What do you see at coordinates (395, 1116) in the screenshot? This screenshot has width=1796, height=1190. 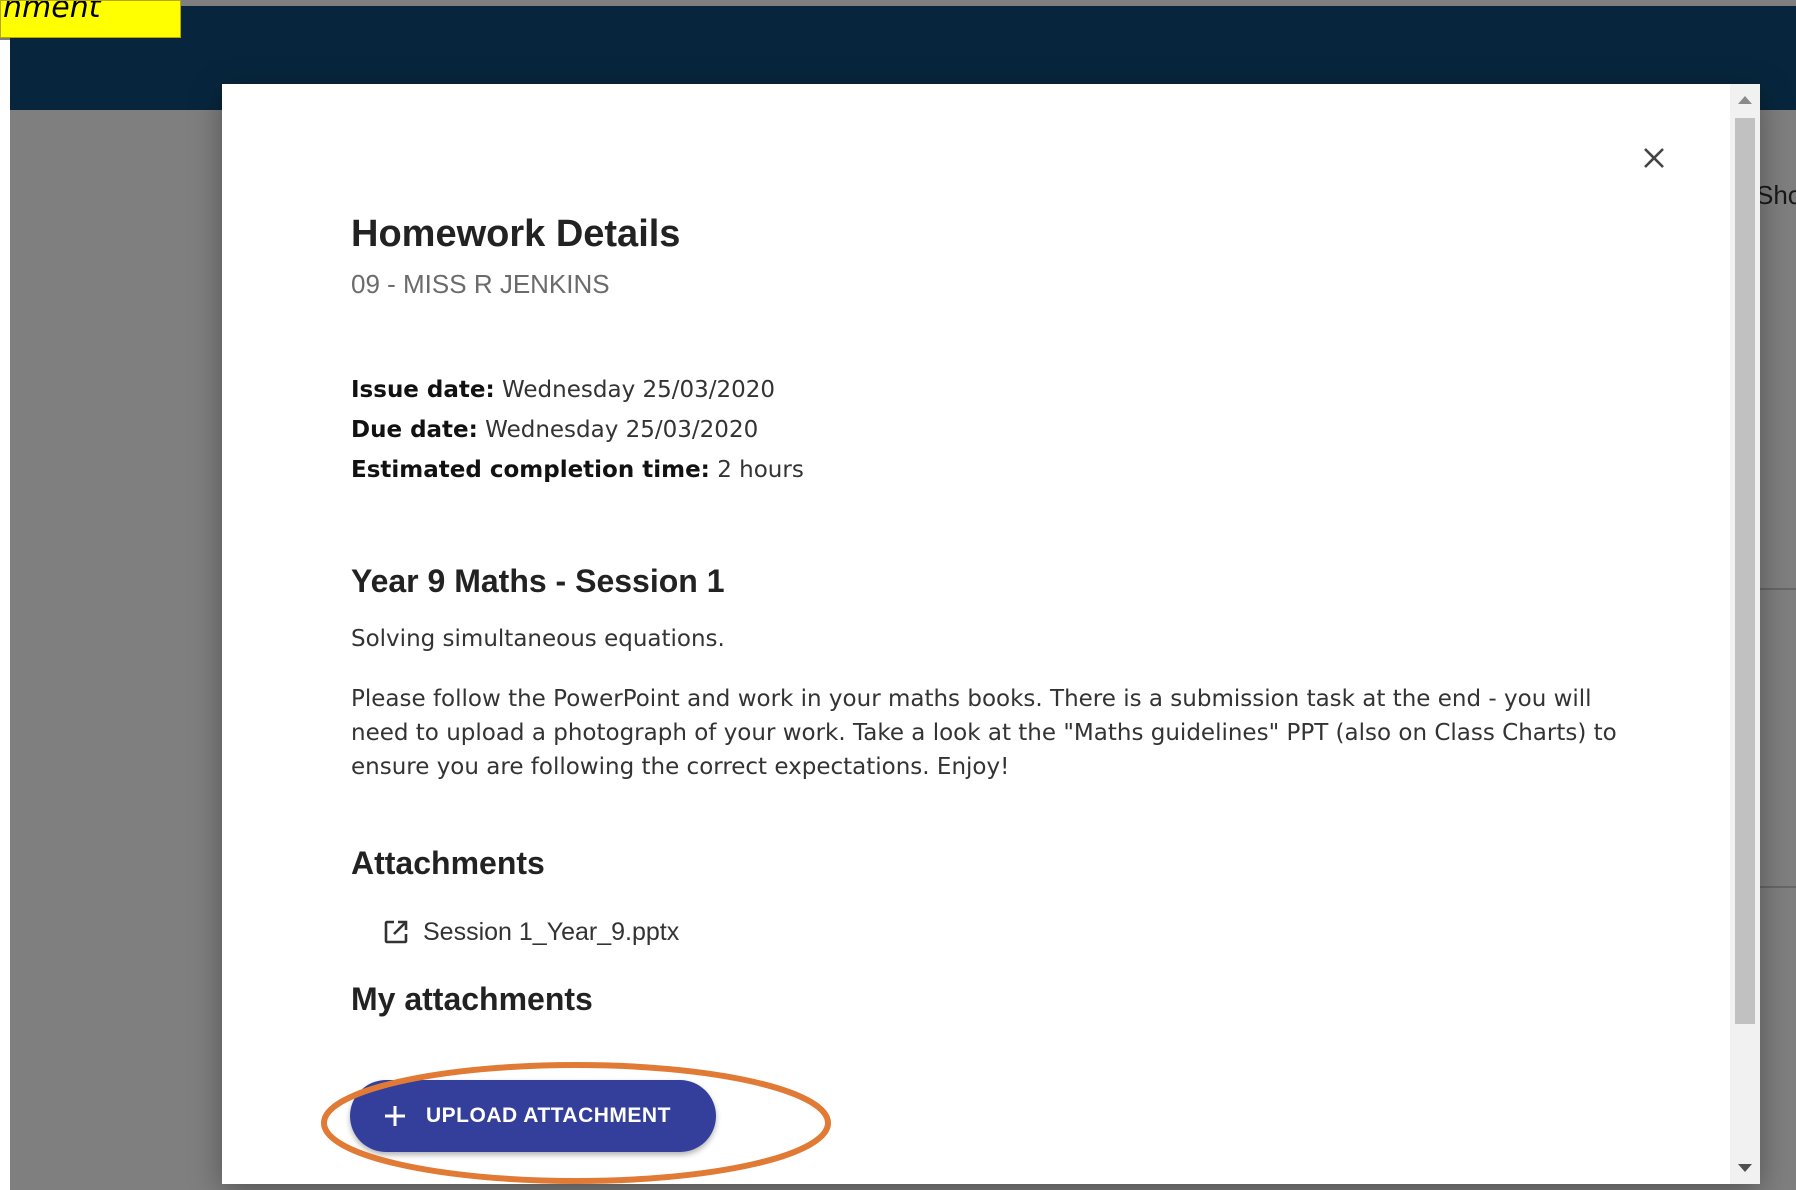 I see `plus-icon` at bounding box center [395, 1116].